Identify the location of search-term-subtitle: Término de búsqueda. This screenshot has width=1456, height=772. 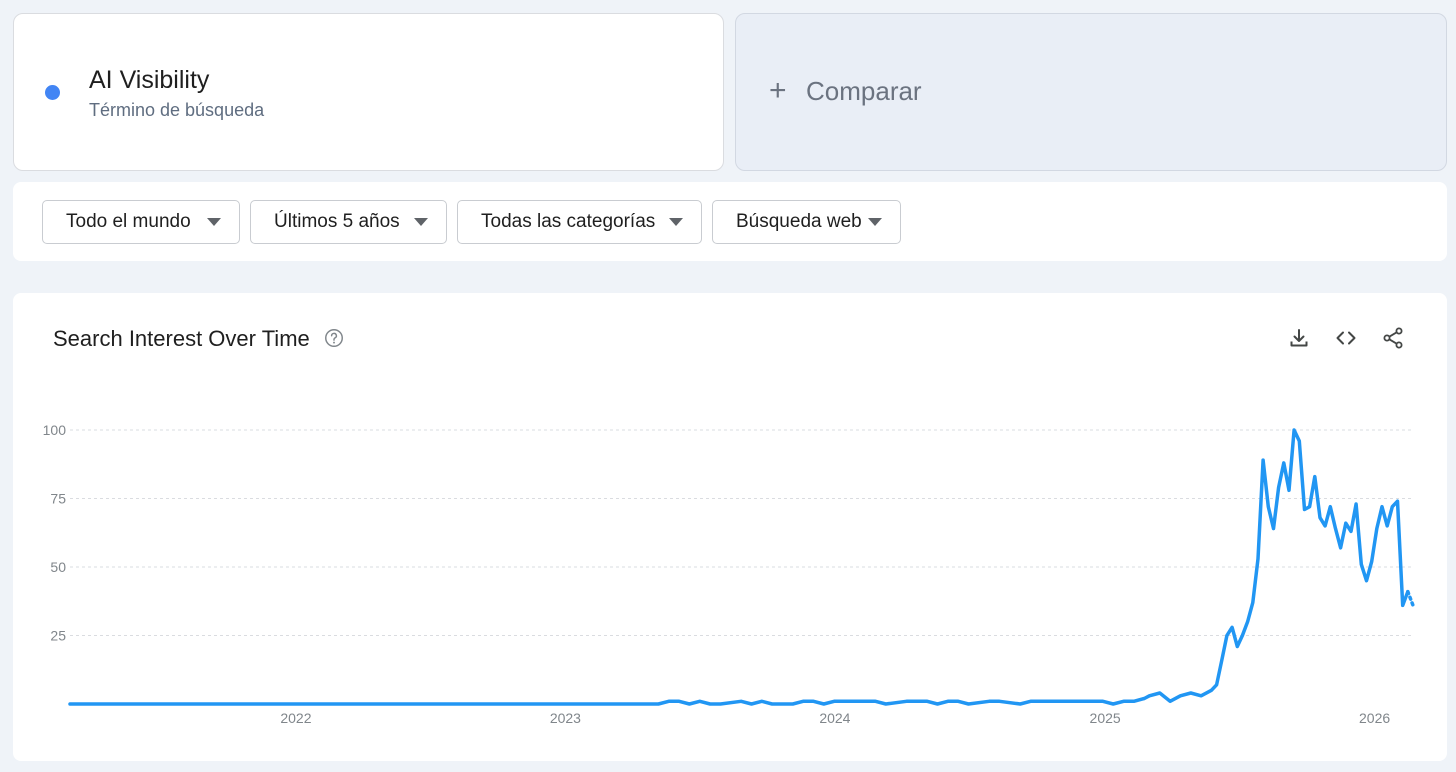
(177, 110).